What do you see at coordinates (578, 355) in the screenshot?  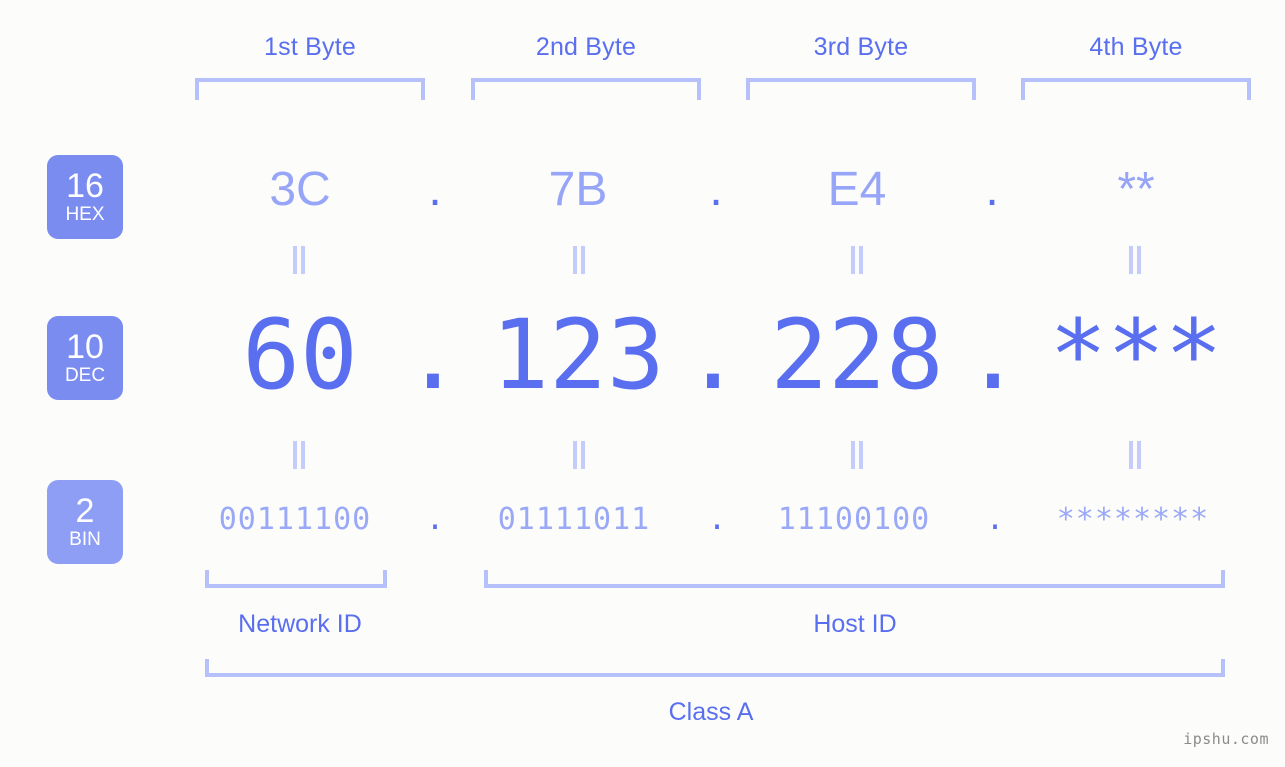 I see `decimal-byte-2: 123` at bounding box center [578, 355].